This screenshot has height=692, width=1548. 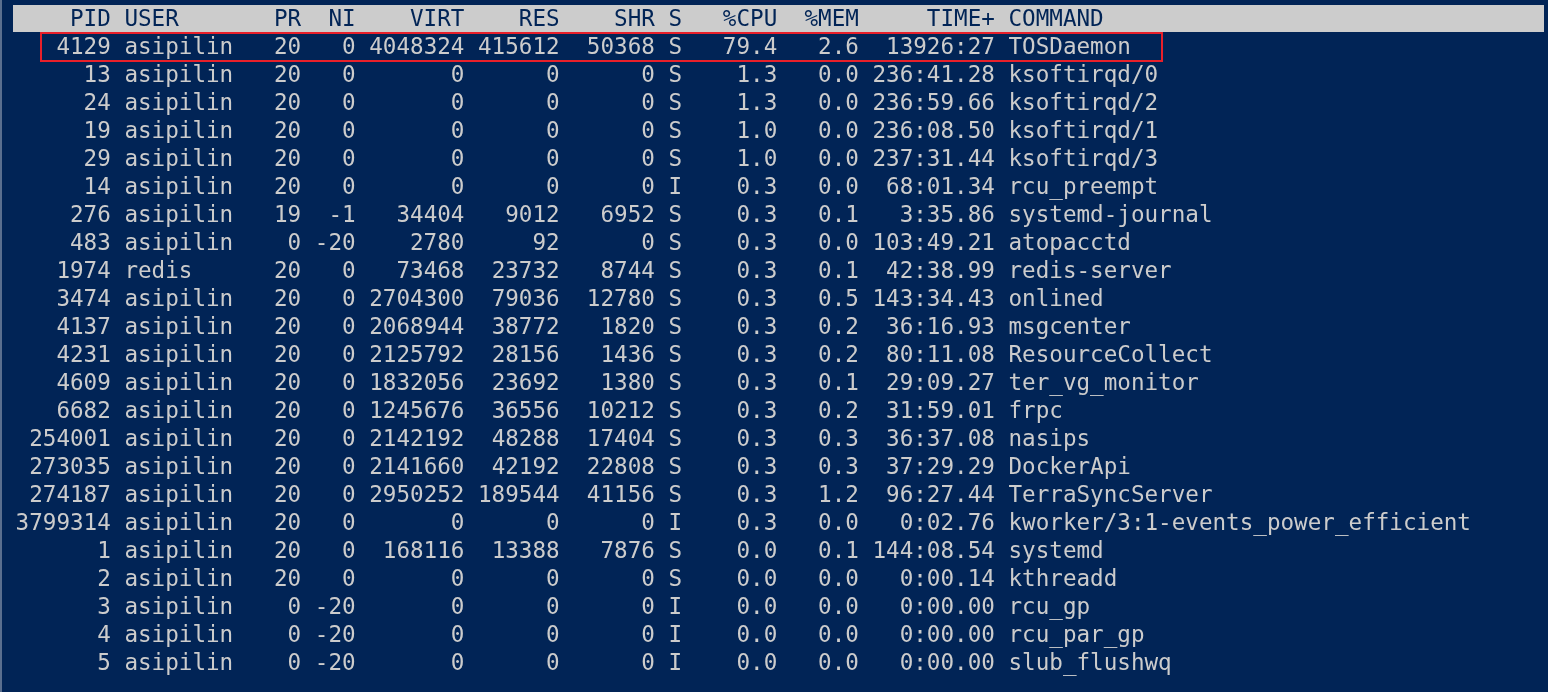 I want to click on table-cell-text: rcu_preempt, so click(x=1083, y=186).